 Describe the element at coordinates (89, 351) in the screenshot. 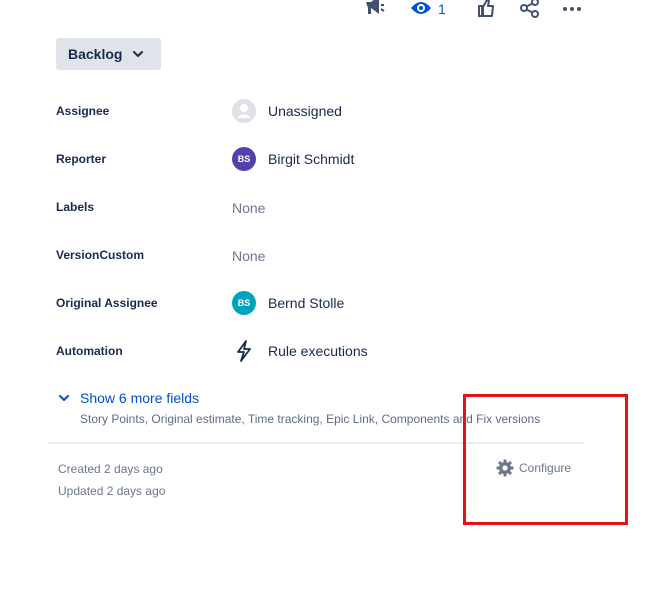

I see `automation-label: Automation` at that location.